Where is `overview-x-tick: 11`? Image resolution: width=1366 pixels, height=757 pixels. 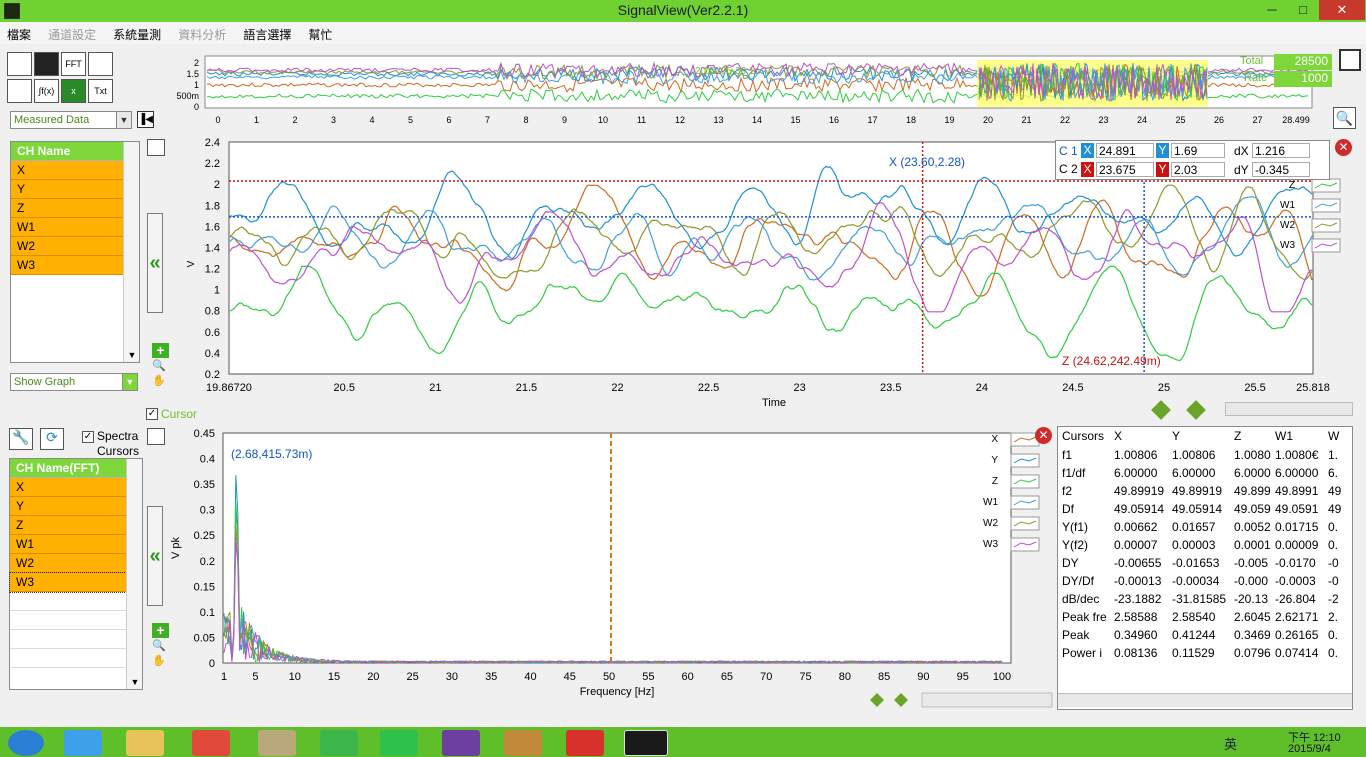
overview-x-tick: 11 is located at coordinates (641, 120).